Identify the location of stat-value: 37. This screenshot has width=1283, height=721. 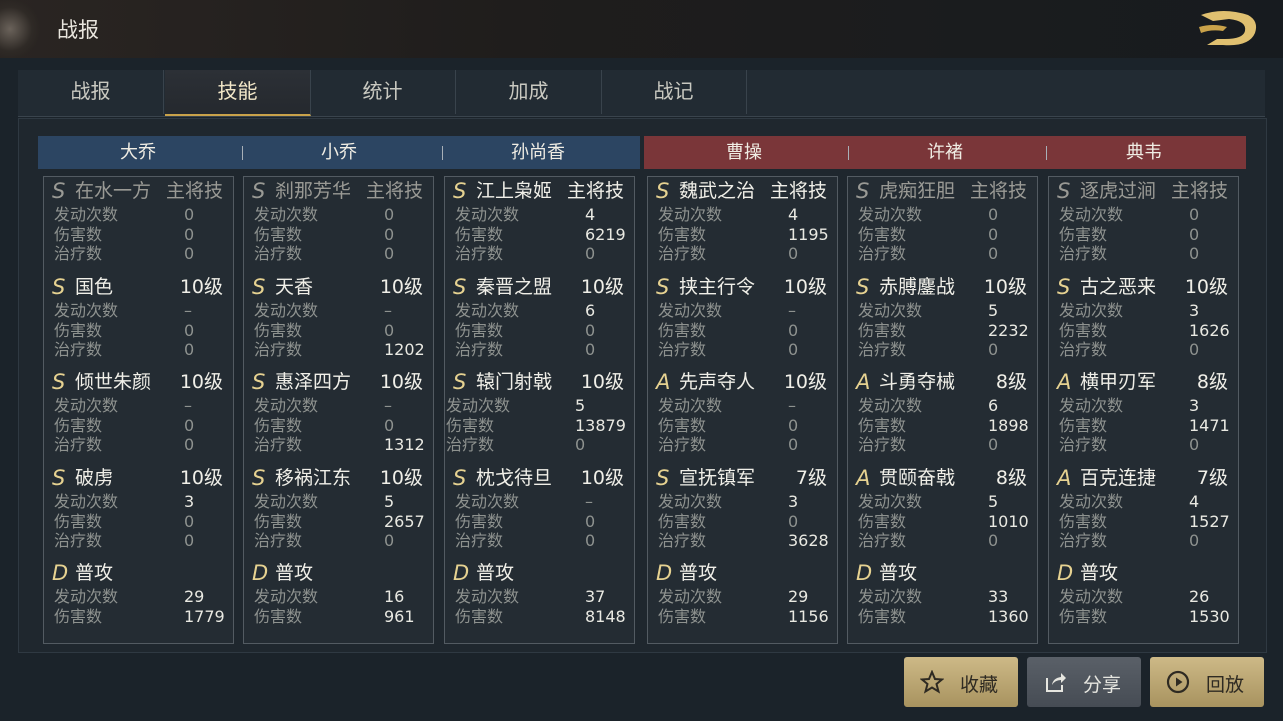
(595, 596).